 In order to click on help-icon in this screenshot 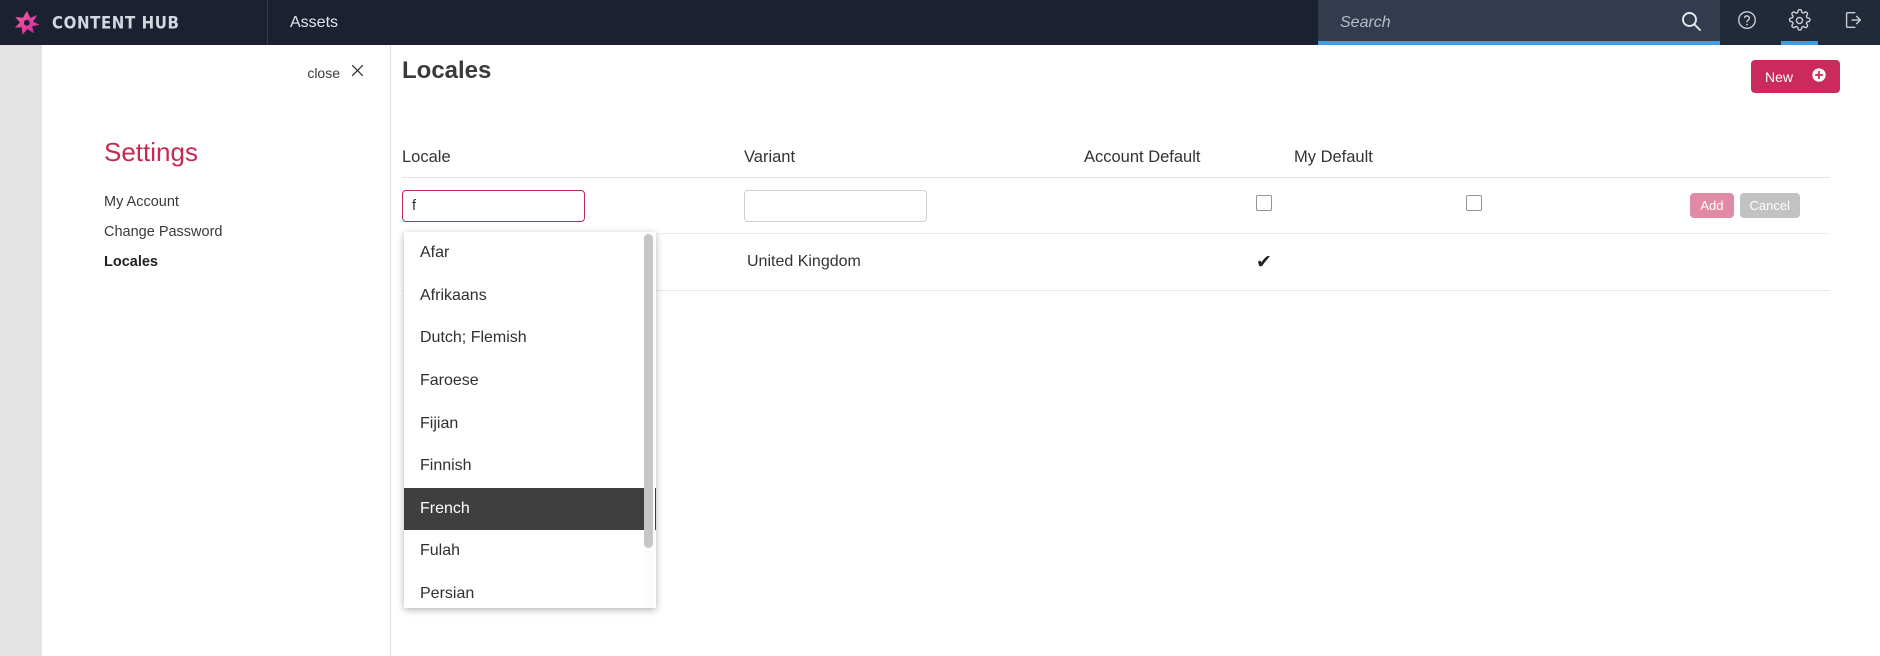, I will do `click(1747, 22)`.